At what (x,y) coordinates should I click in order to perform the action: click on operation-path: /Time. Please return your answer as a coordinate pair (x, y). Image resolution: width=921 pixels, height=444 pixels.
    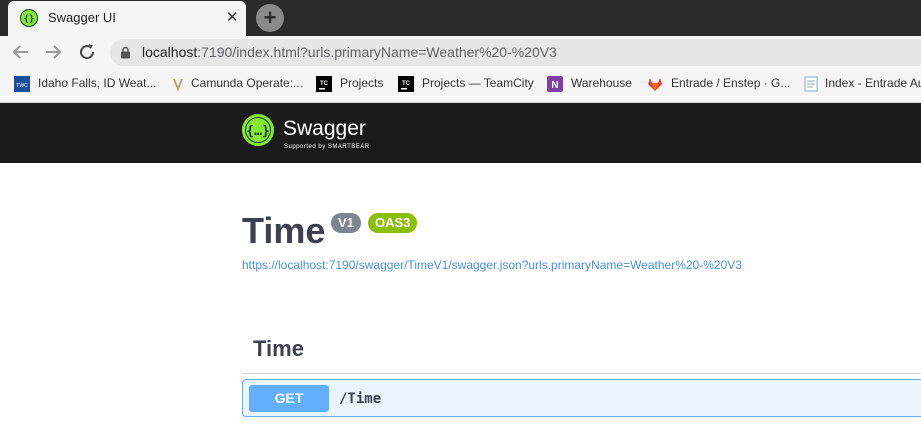
    Looking at the image, I should click on (360, 399).